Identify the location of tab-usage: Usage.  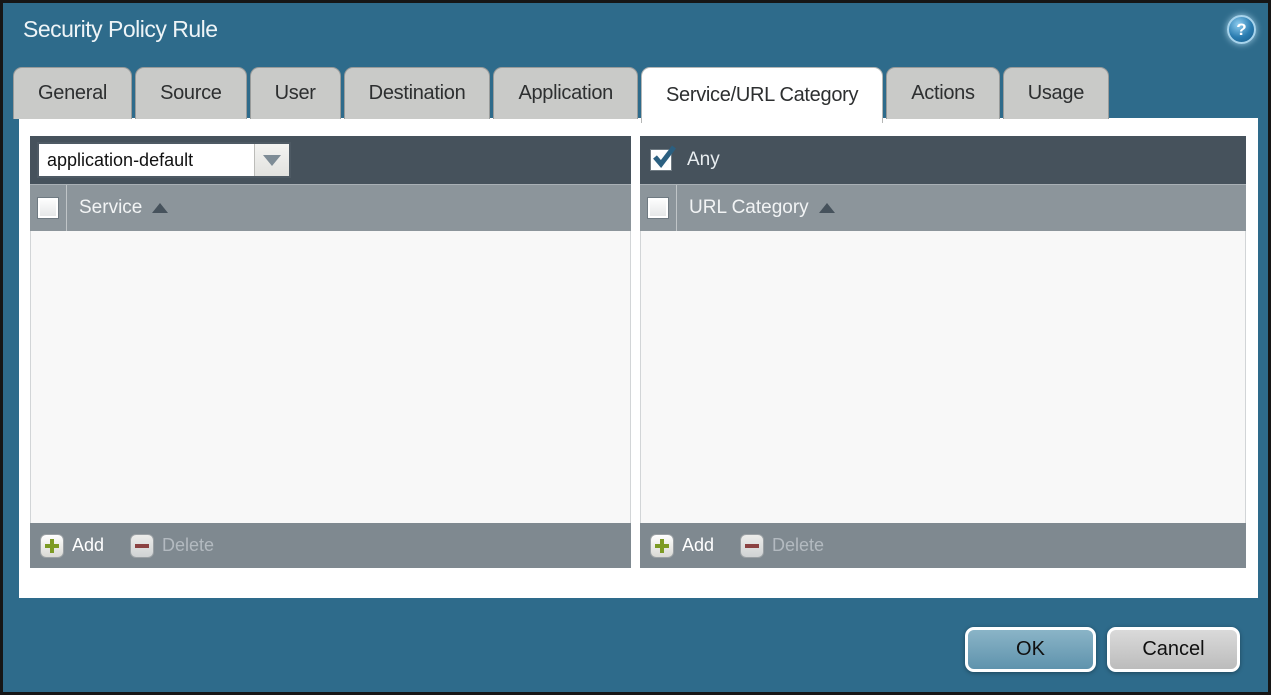
(1056, 93).